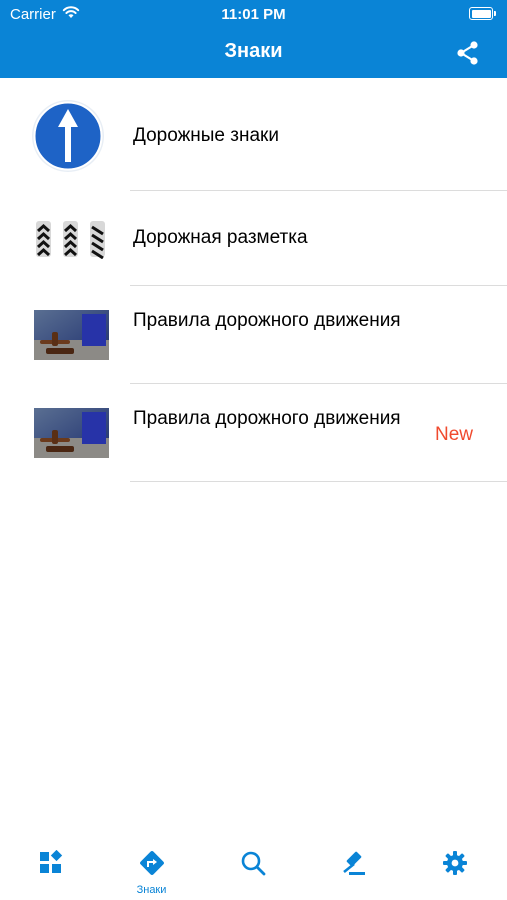  What do you see at coordinates (151, 890) in the screenshot?
I see `tab-label: Знаки` at bounding box center [151, 890].